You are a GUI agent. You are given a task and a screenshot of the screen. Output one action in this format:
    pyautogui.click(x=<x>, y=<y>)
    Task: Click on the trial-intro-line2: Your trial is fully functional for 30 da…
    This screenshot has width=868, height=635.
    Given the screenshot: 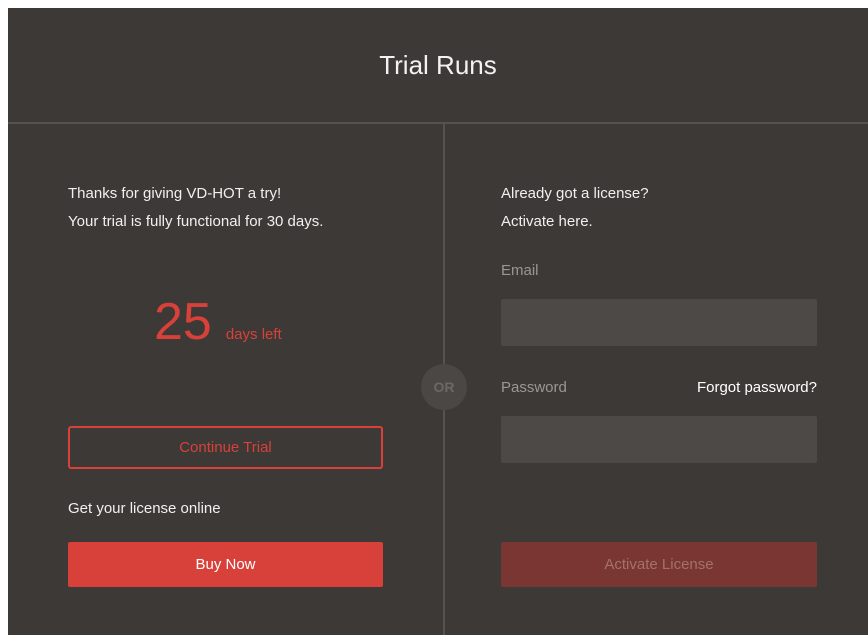 What is the action you would take?
    pyautogui.click(x=196, y=221)
    